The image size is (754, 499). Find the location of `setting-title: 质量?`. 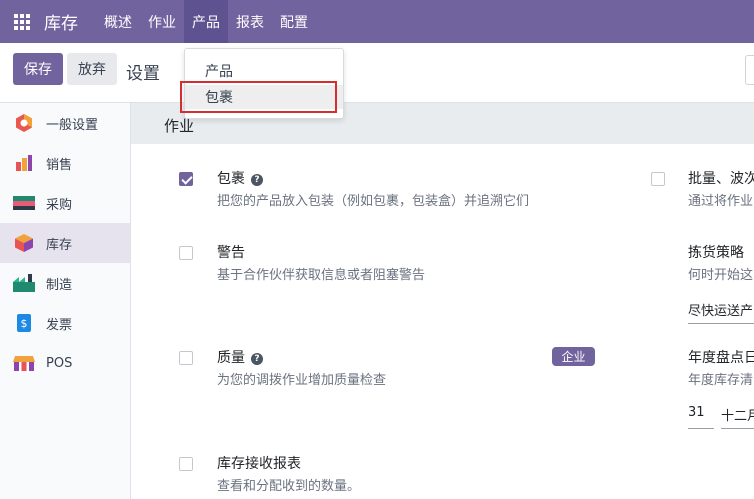

setting-title: 质量? is located at coordinates (240, 357).